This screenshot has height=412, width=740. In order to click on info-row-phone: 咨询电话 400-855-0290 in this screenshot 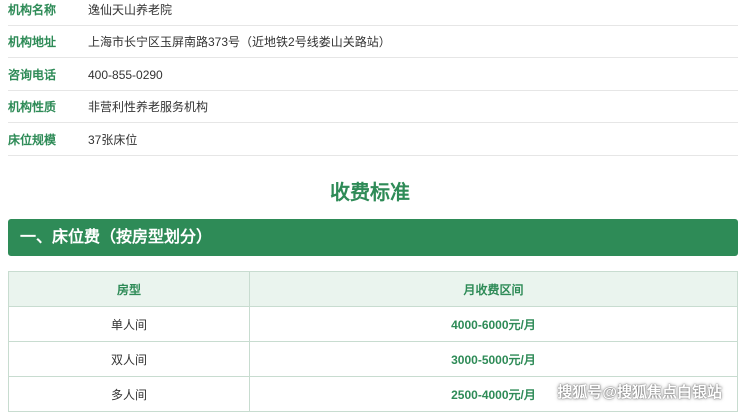, I will do `click(373, 75)`.